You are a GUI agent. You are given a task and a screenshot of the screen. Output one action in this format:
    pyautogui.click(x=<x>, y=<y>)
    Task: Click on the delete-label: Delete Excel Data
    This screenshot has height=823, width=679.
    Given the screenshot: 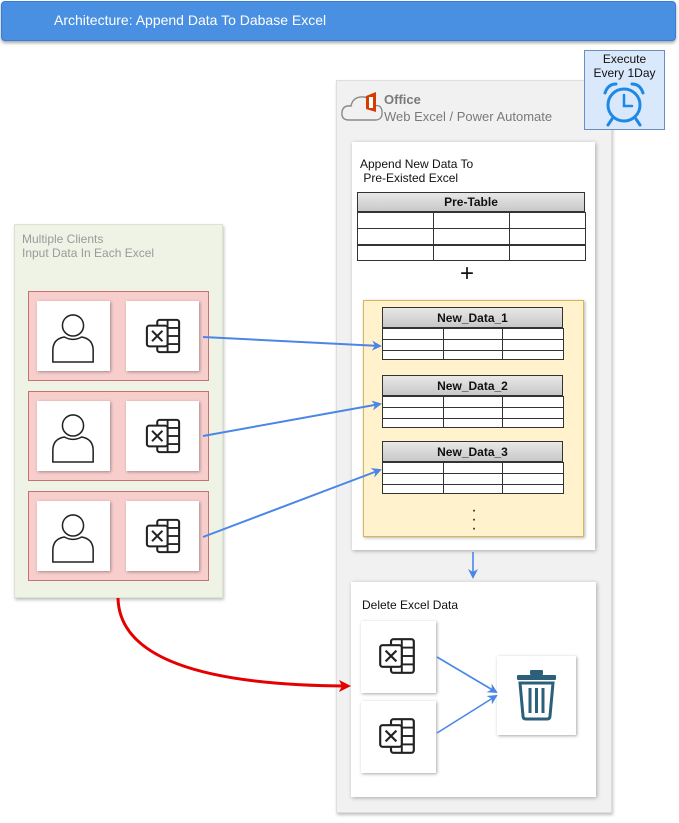 What is the action you would take?
    pyautogui.click(x=410, y=605)
    